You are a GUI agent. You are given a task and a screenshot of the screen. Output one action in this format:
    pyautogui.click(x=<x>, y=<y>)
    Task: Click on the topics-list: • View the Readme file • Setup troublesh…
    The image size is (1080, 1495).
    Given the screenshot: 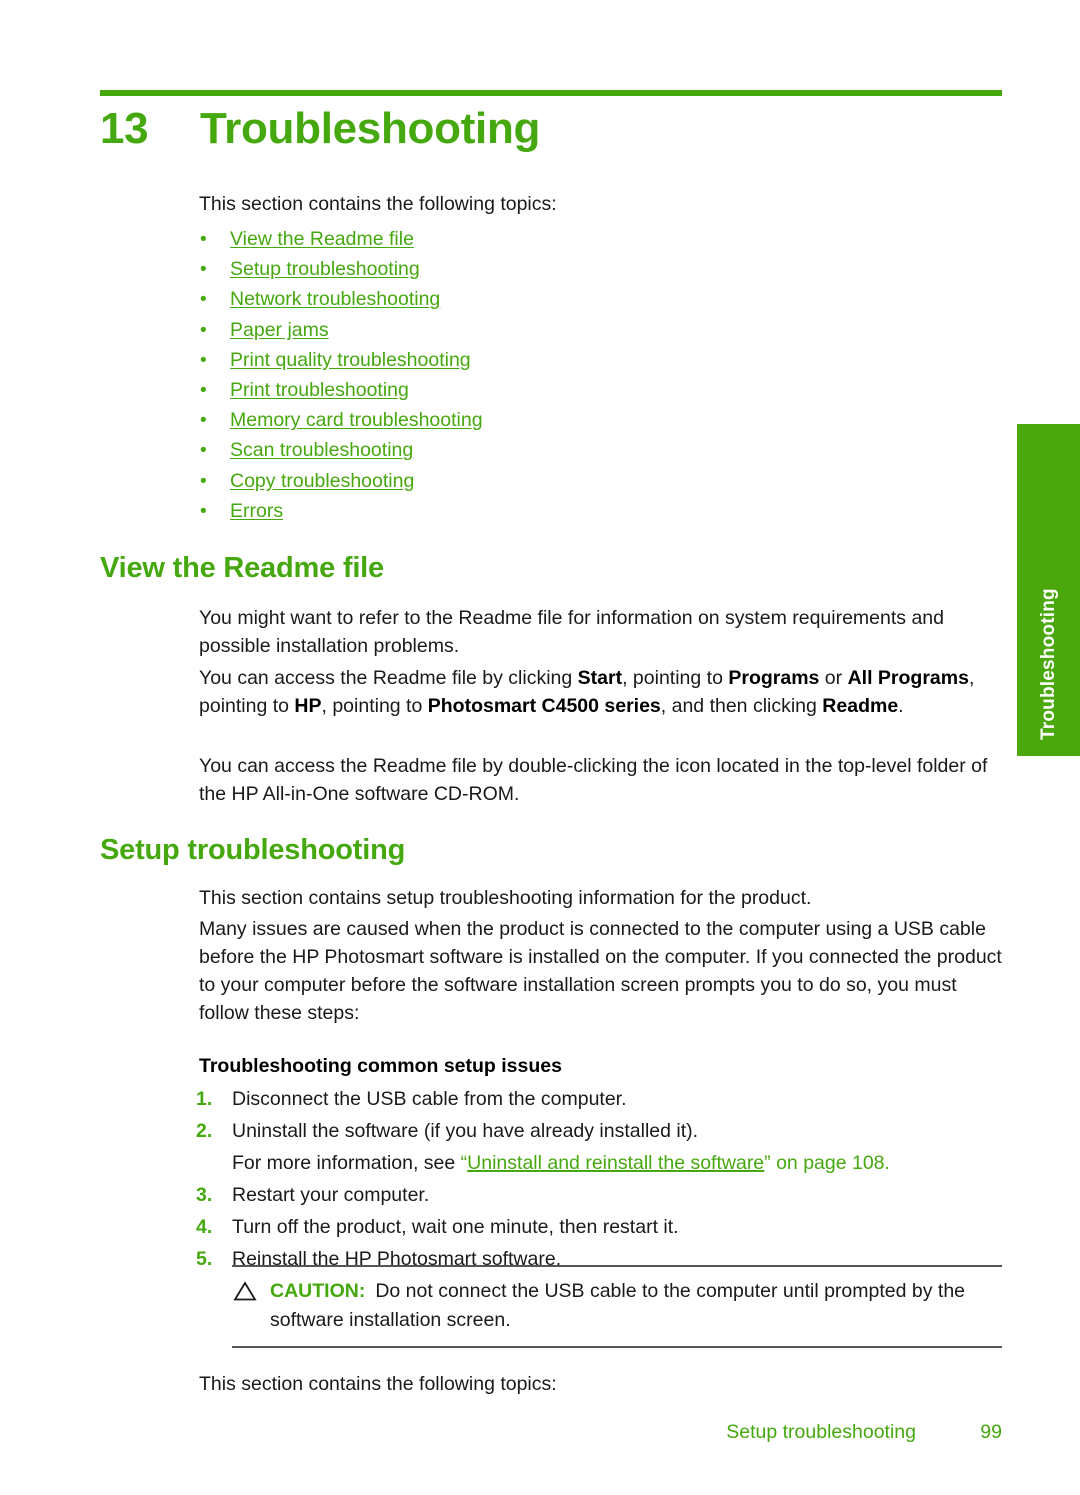 What is the action you would take?
    pyautogui.click(x=576, y=375)
    